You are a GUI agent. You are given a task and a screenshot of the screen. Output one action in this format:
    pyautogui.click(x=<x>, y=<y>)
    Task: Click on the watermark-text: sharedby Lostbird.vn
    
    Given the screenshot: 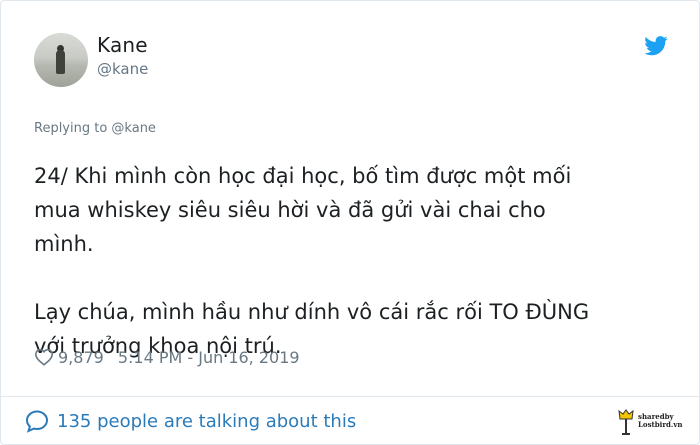 What is the action you would take?
    pyautogui.click(x=660, y=421)
    